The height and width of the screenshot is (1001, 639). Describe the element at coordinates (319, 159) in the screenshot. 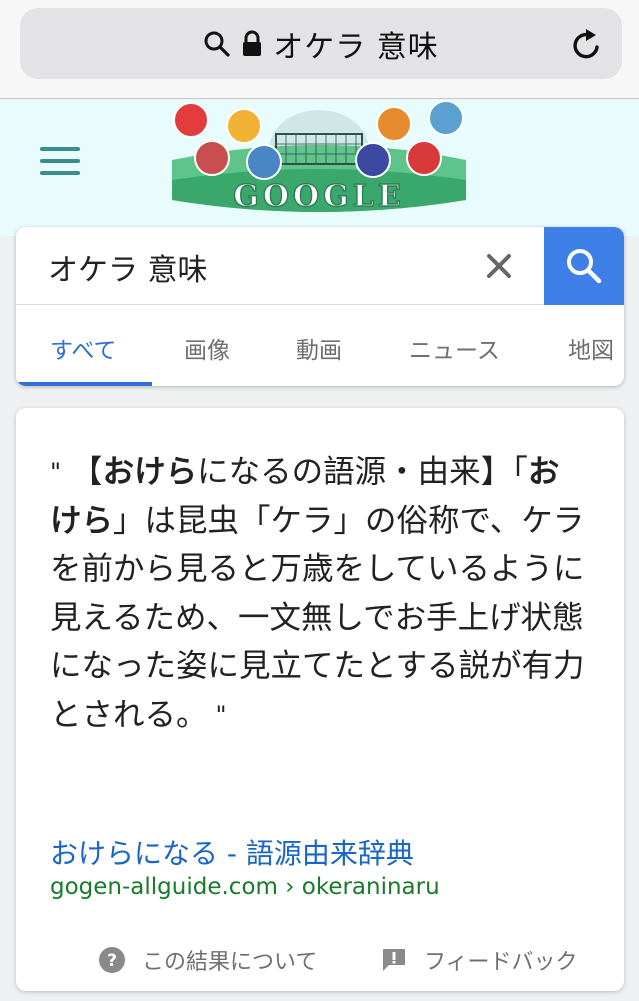

I see `google-doodle-logo: GOOGLE` at that location.